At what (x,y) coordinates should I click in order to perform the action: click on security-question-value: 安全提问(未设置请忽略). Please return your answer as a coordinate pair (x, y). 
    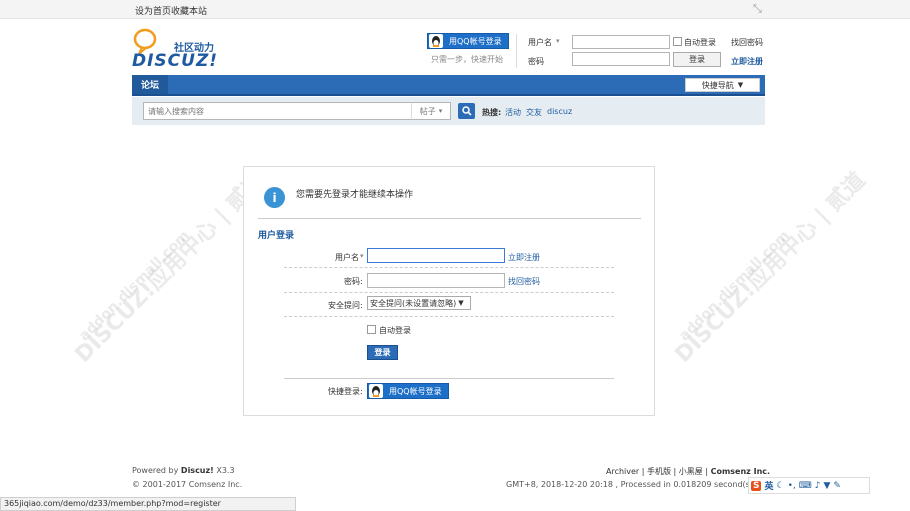
    Looking at the image, I should click on (413, 303).